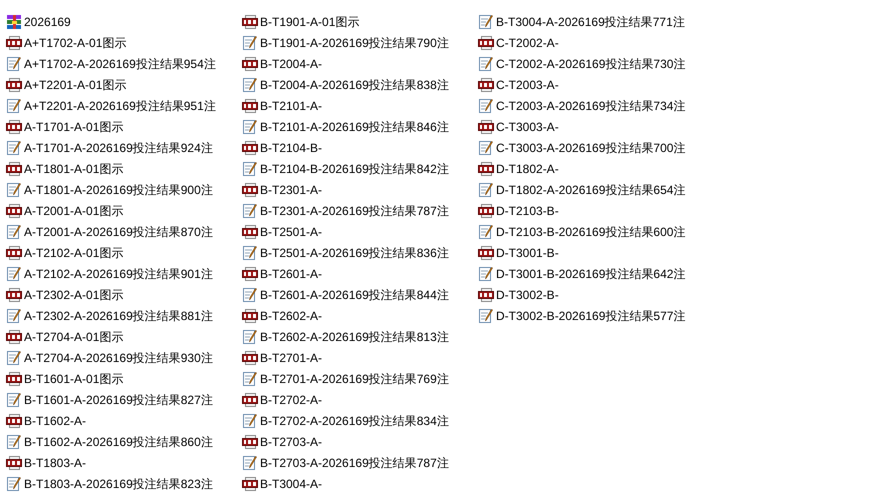  I want to click on file-item: A-T2704-A-01图示, so click(66, 336).